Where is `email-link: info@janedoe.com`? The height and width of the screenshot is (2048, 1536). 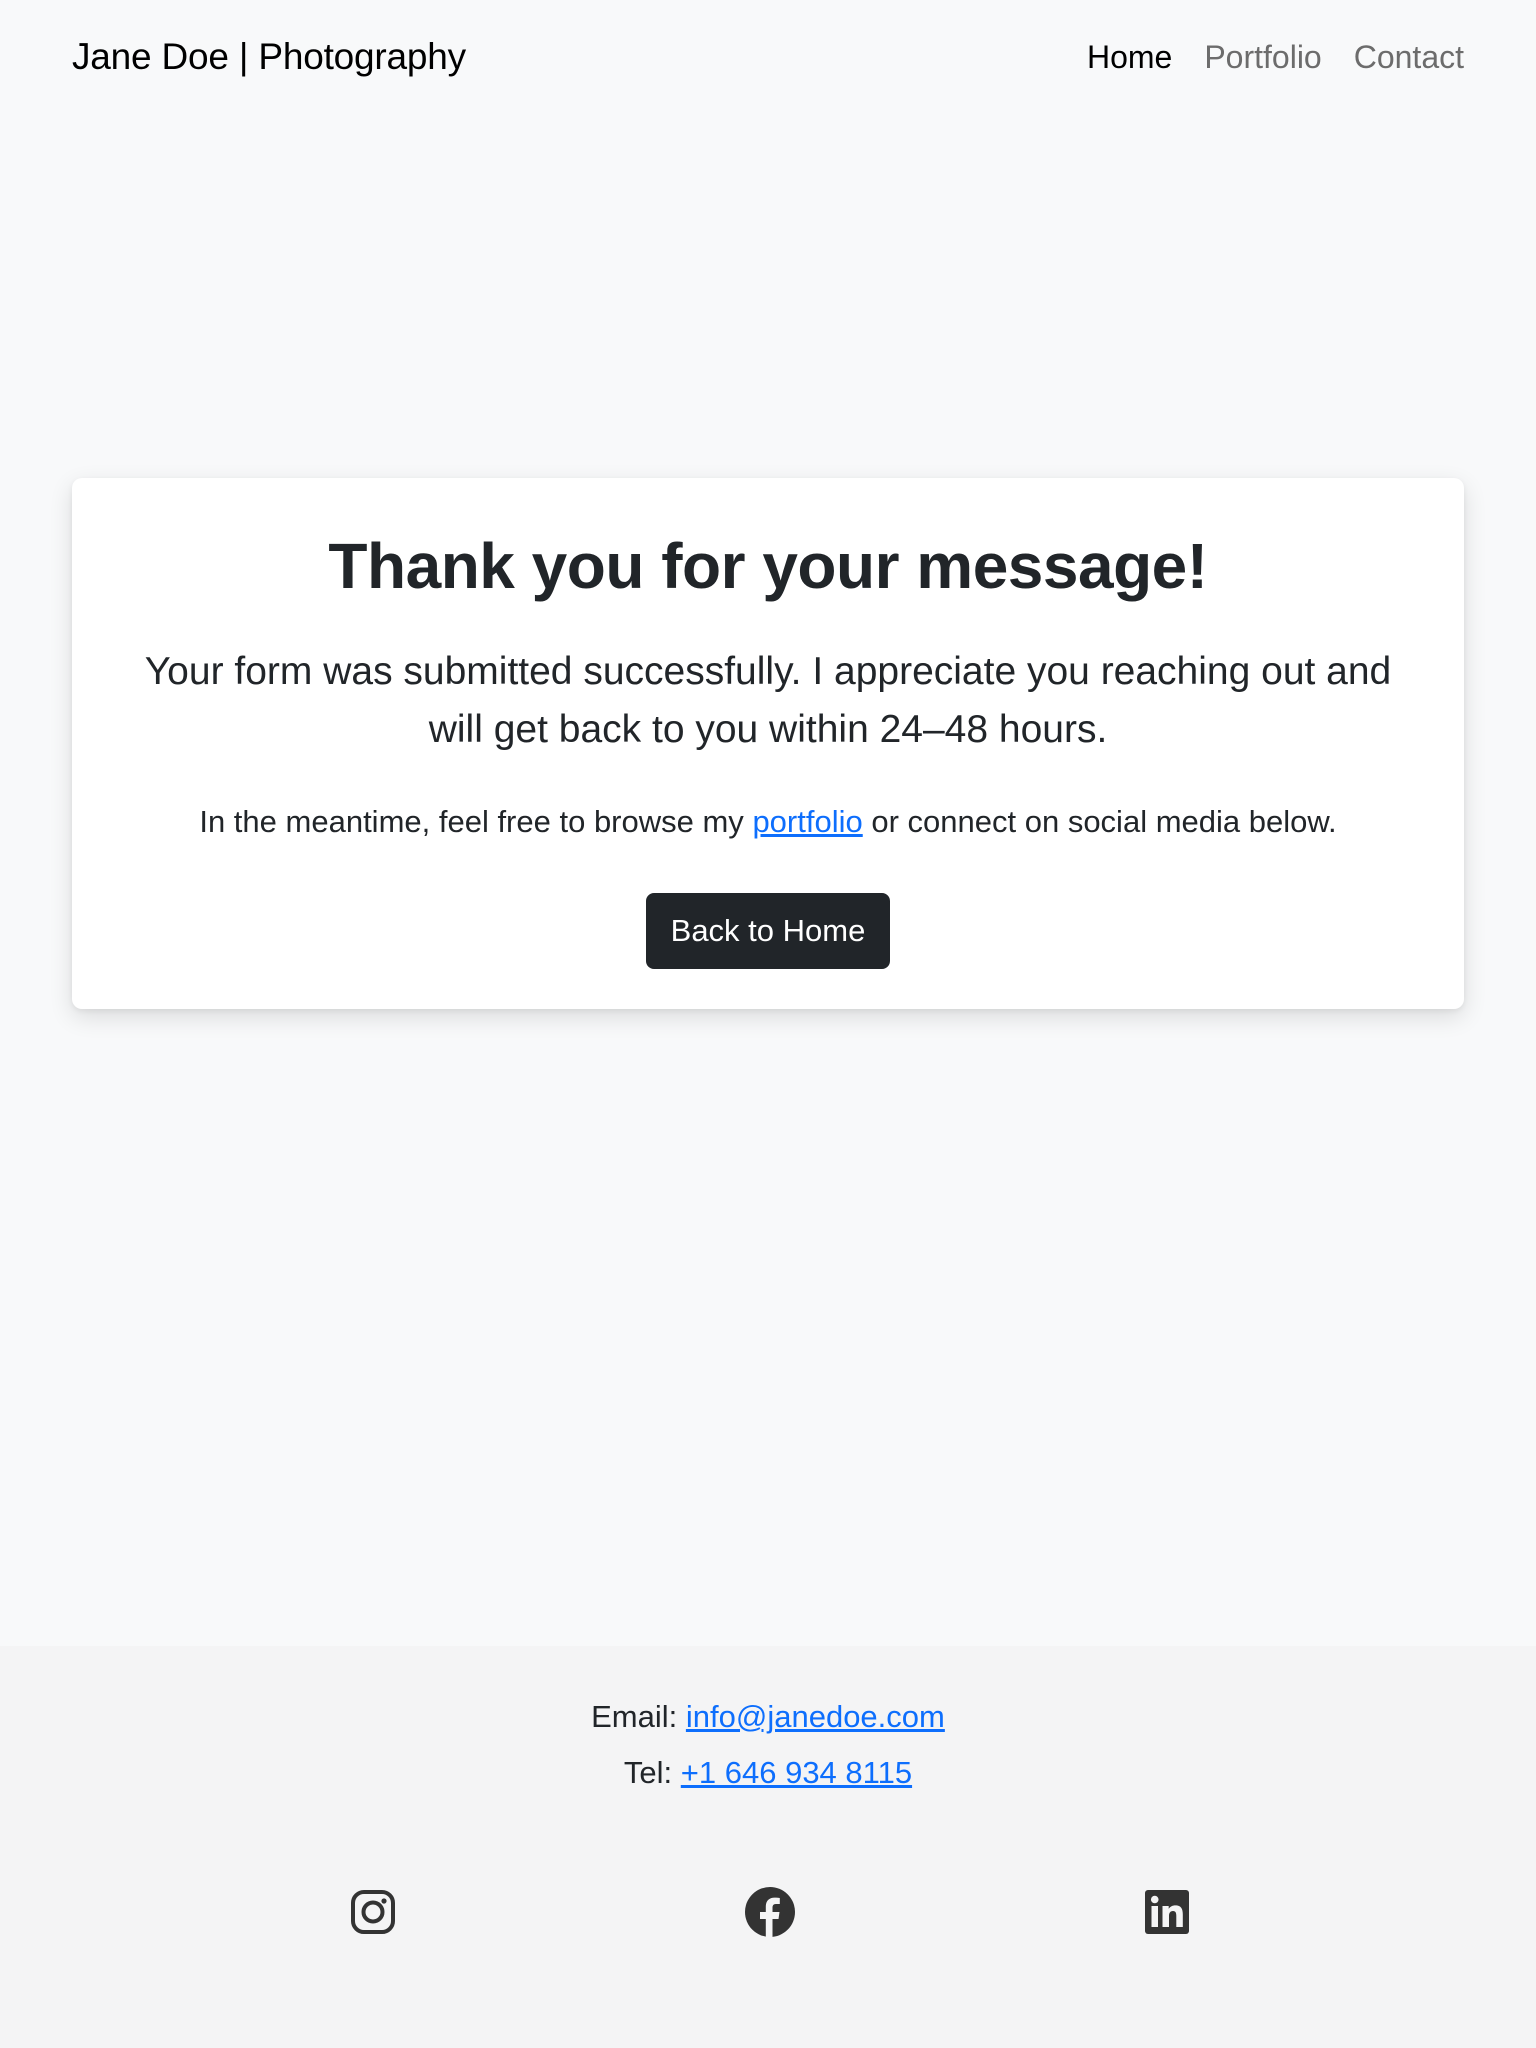
email-link: info@janedoe.com is located at coordinates (815, 1716).